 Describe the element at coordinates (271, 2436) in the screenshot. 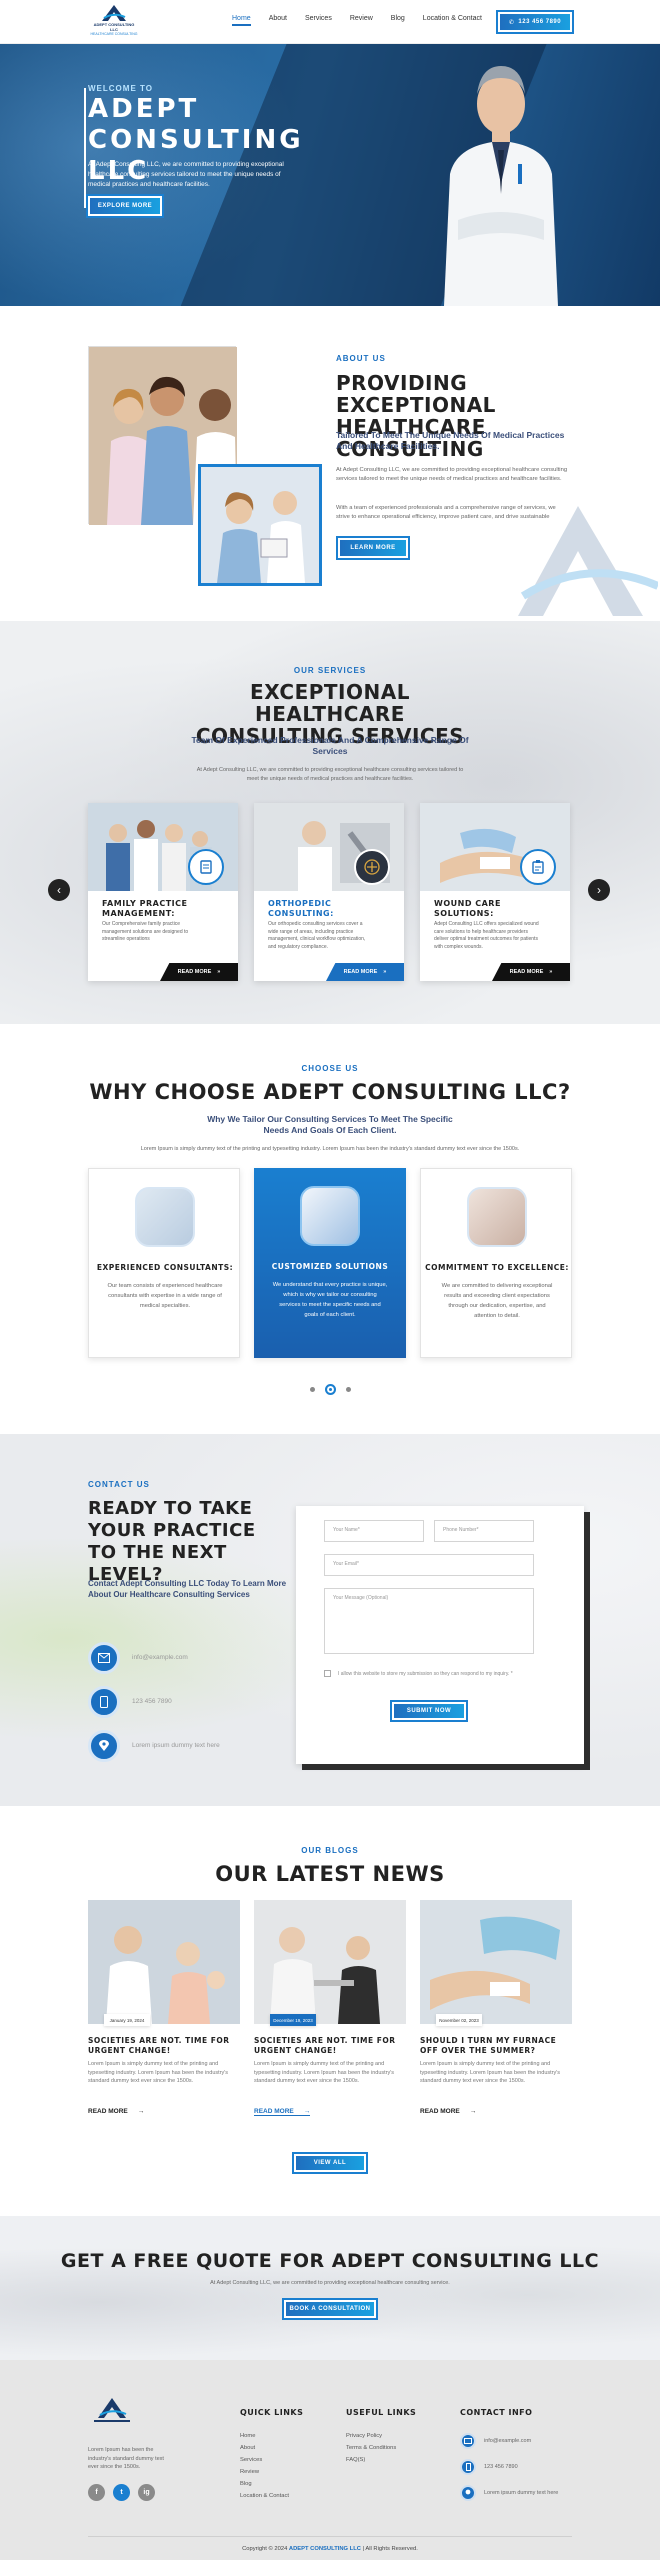

I see `footer-link-home: Home` at that location.